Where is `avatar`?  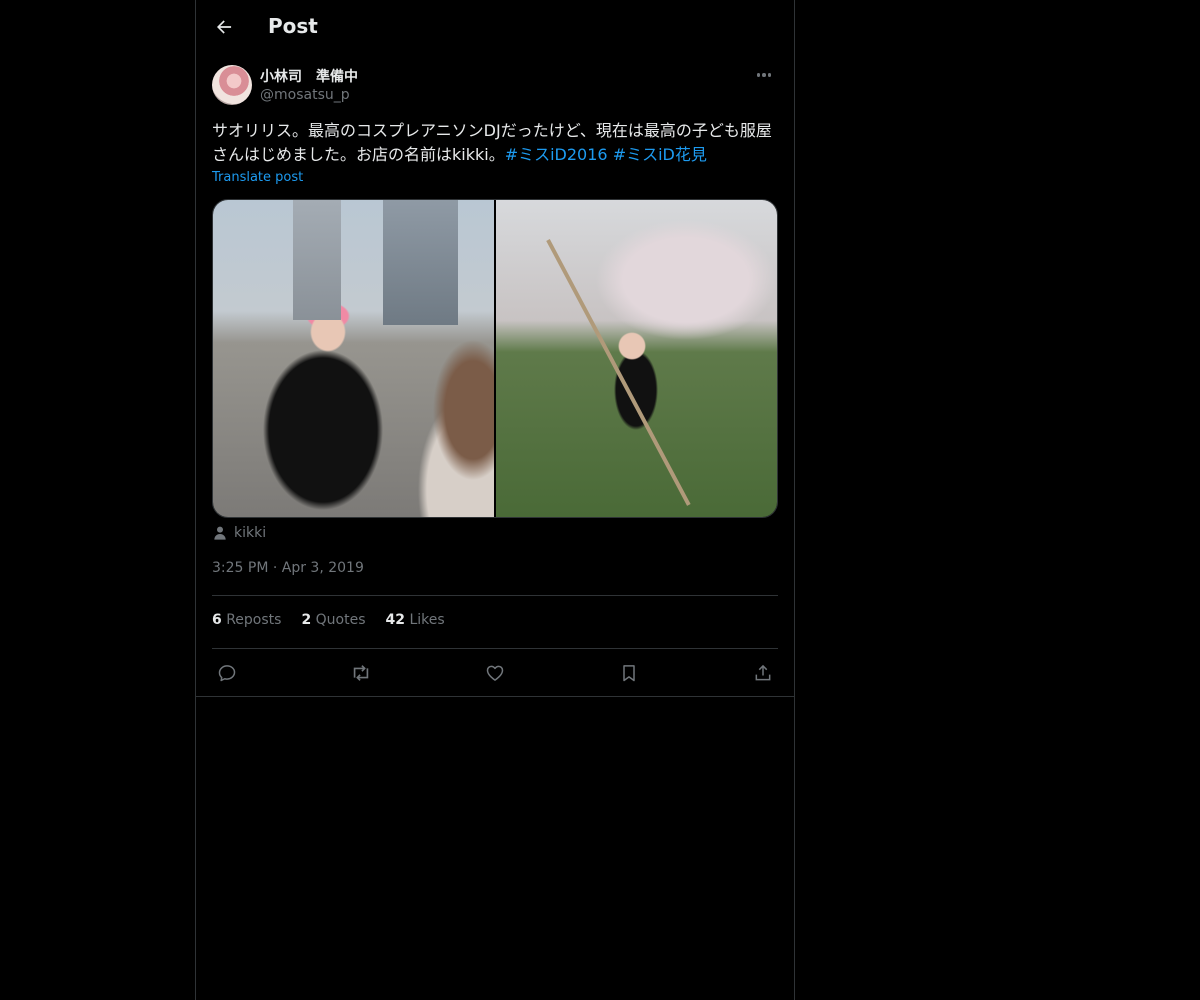 avatar is located at coordinates (232, 85).